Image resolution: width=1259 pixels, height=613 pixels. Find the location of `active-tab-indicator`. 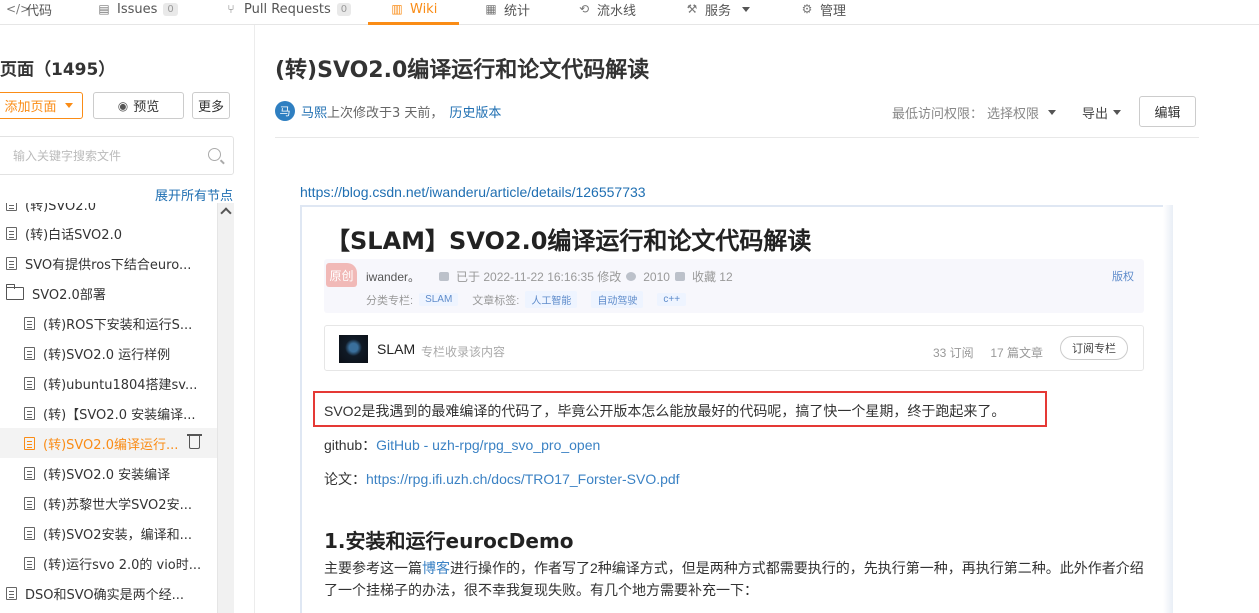

active-tab-indicator is located at coordinates (413, 23).